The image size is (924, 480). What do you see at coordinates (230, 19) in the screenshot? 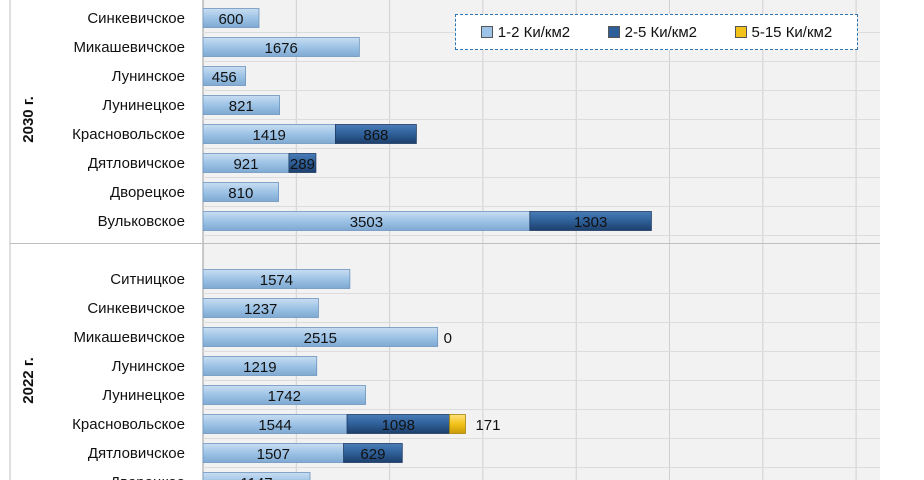
I see `data-label: 600` at bounding box center [230, 19].